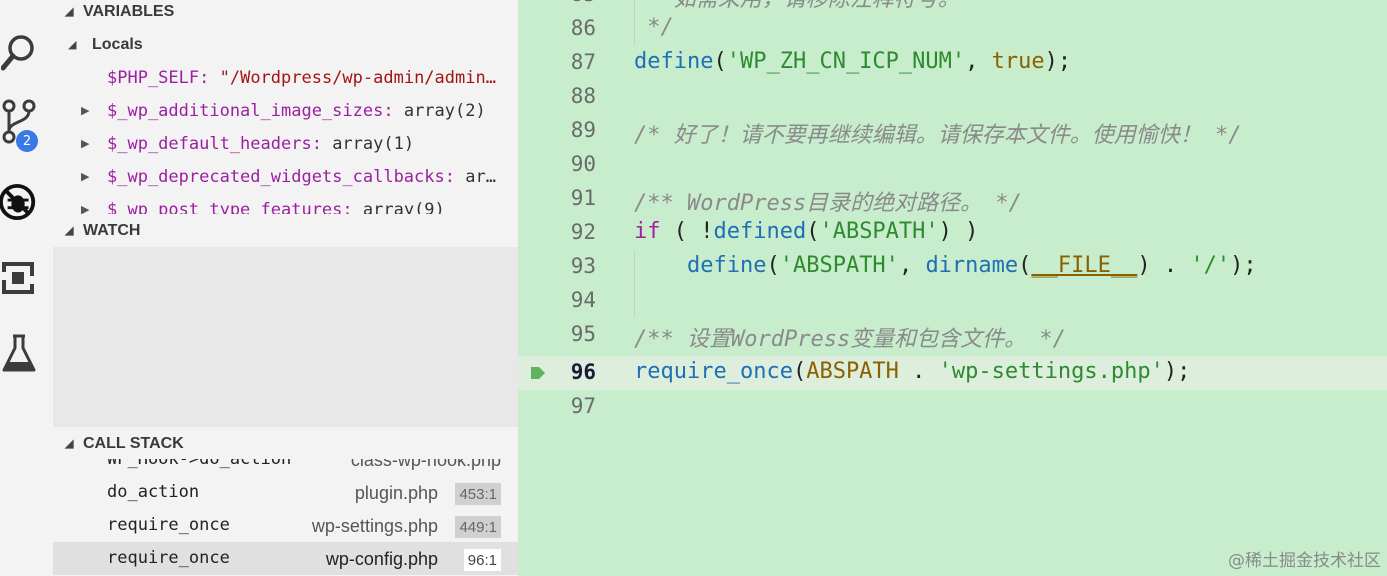 The image size is (1387, 576). What do you see at coordinates (153, 492) in the screenshot?
I see `frame-function: do_action` at bounding box center [153, 492].